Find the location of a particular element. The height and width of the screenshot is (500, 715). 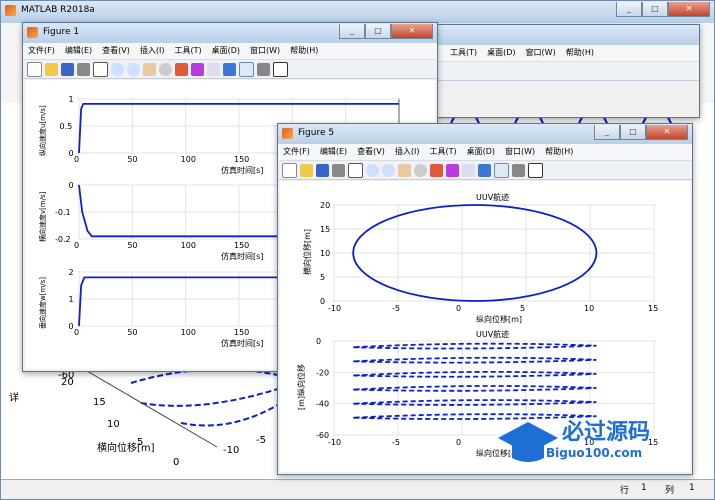

f1-ytick-label: 0.5 is located at coordinates (66, 126).